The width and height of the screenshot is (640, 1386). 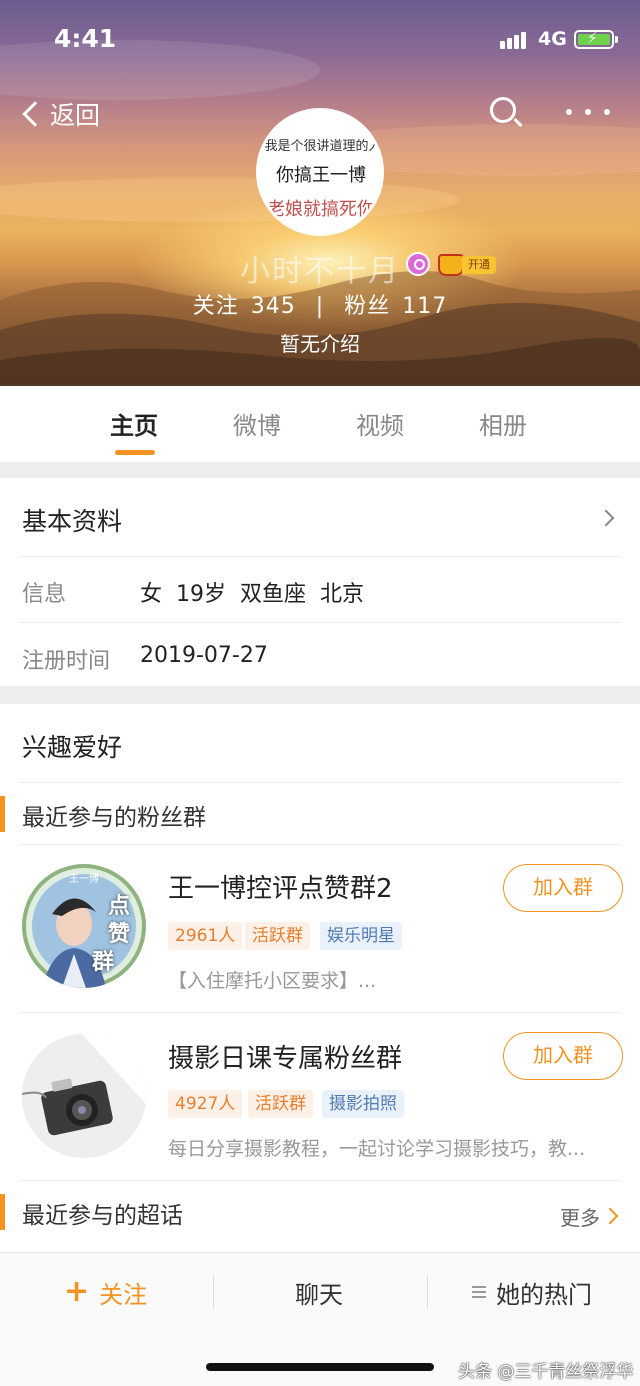 What do you see at coordinates (320, 271) in the screenshot?
I see `nickname: 小时不十月` at bounding box center [320, 271].